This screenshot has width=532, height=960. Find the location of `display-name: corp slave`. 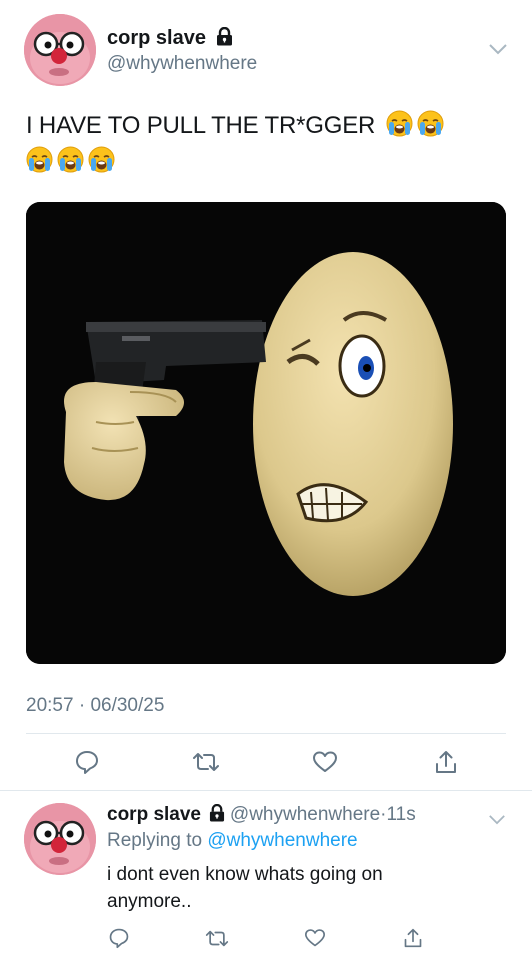

display-name: corp slave is located at coordinates (156, 38).